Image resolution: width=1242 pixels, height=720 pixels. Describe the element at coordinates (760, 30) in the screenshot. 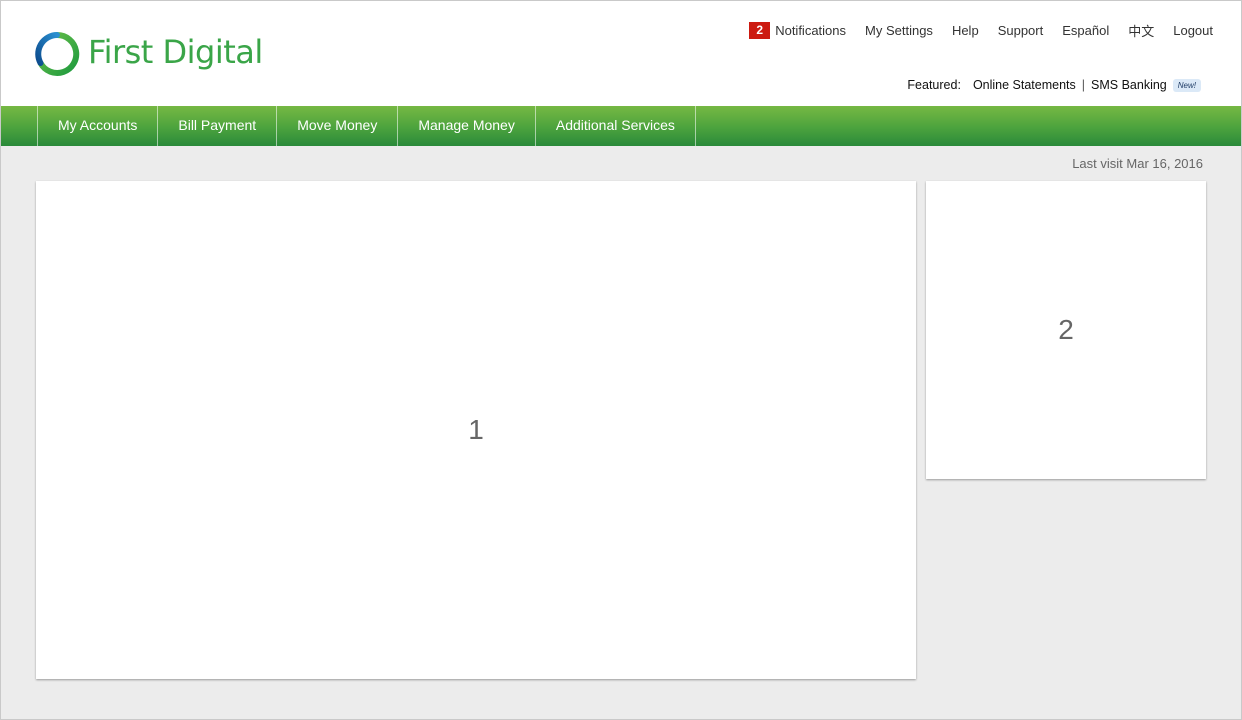

I see `notification-count-badge: 2` at that location.